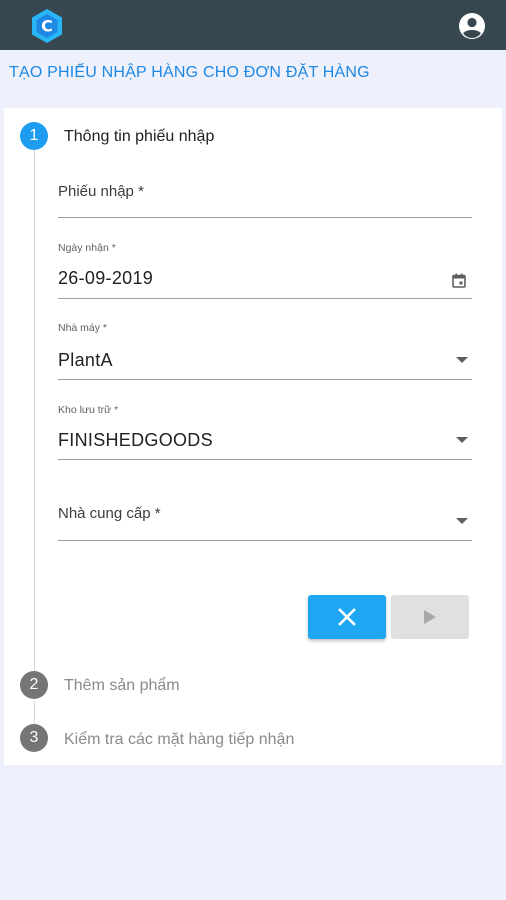 Image resolution: width=506 pixels, height=900 pixels. I want to click on app-logo-icon: C, so click(47, 26).